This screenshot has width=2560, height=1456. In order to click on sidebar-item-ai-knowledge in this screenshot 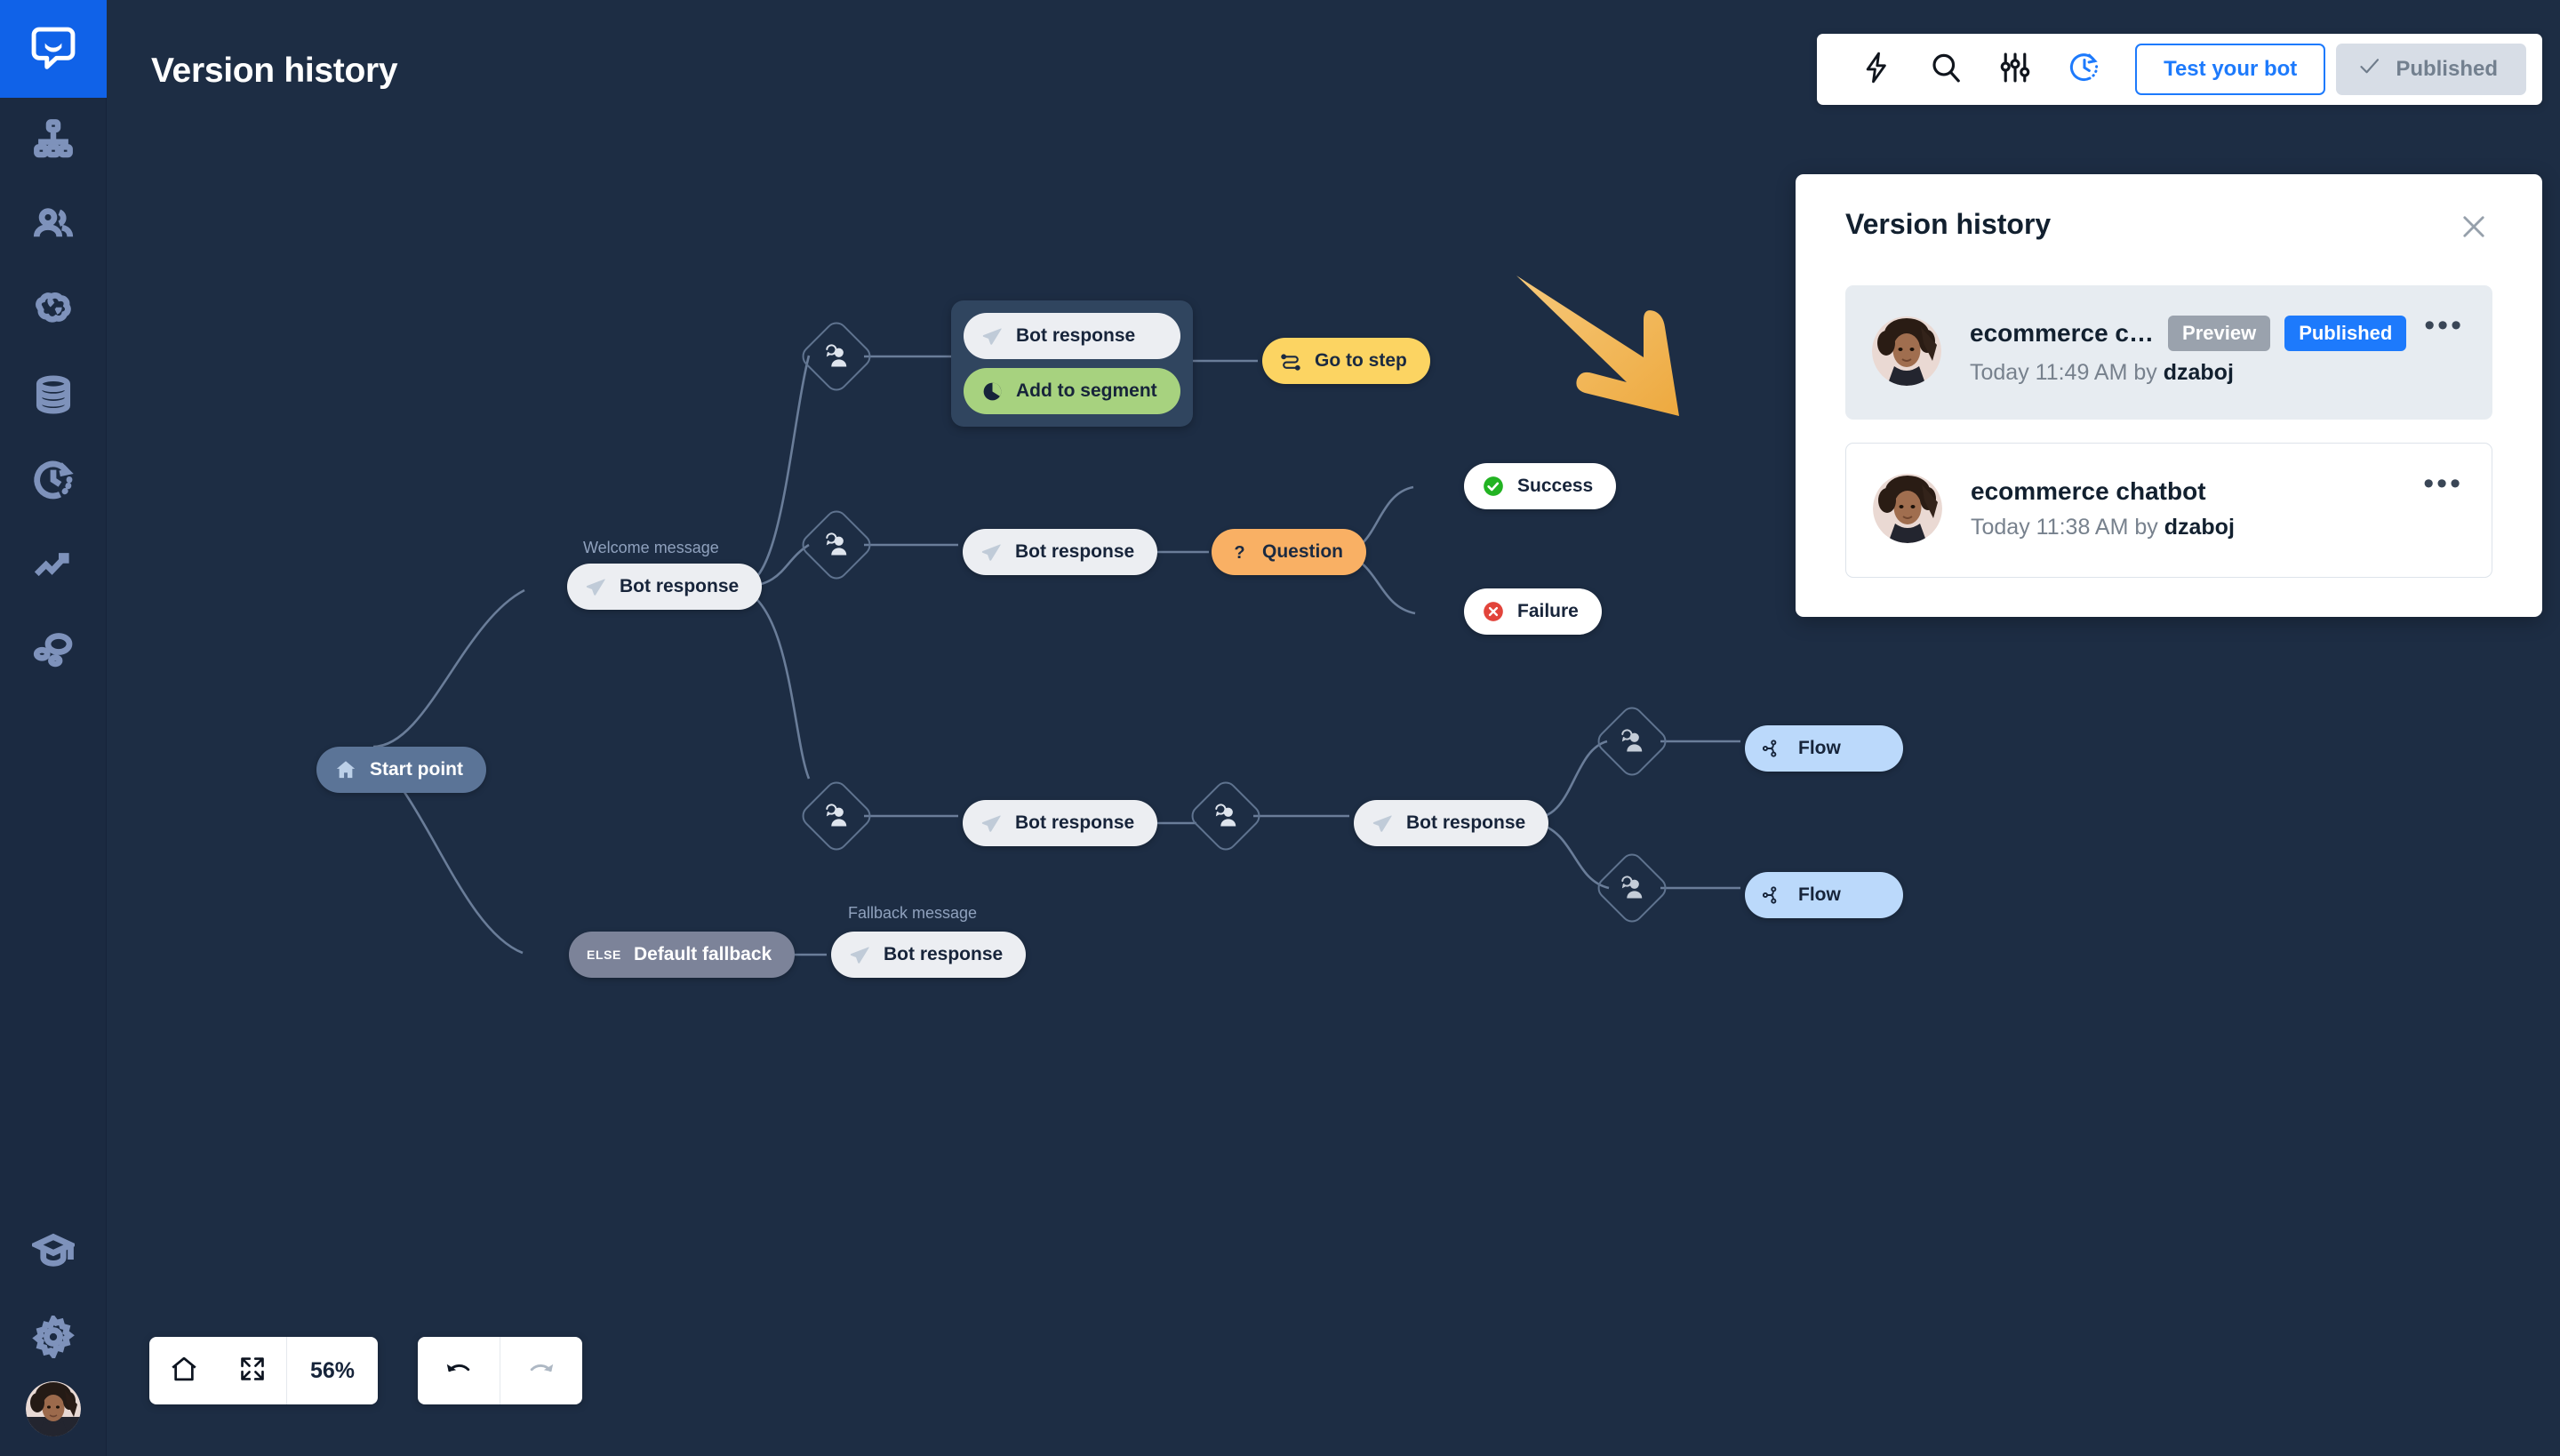, I will do `click(53, 311)`.